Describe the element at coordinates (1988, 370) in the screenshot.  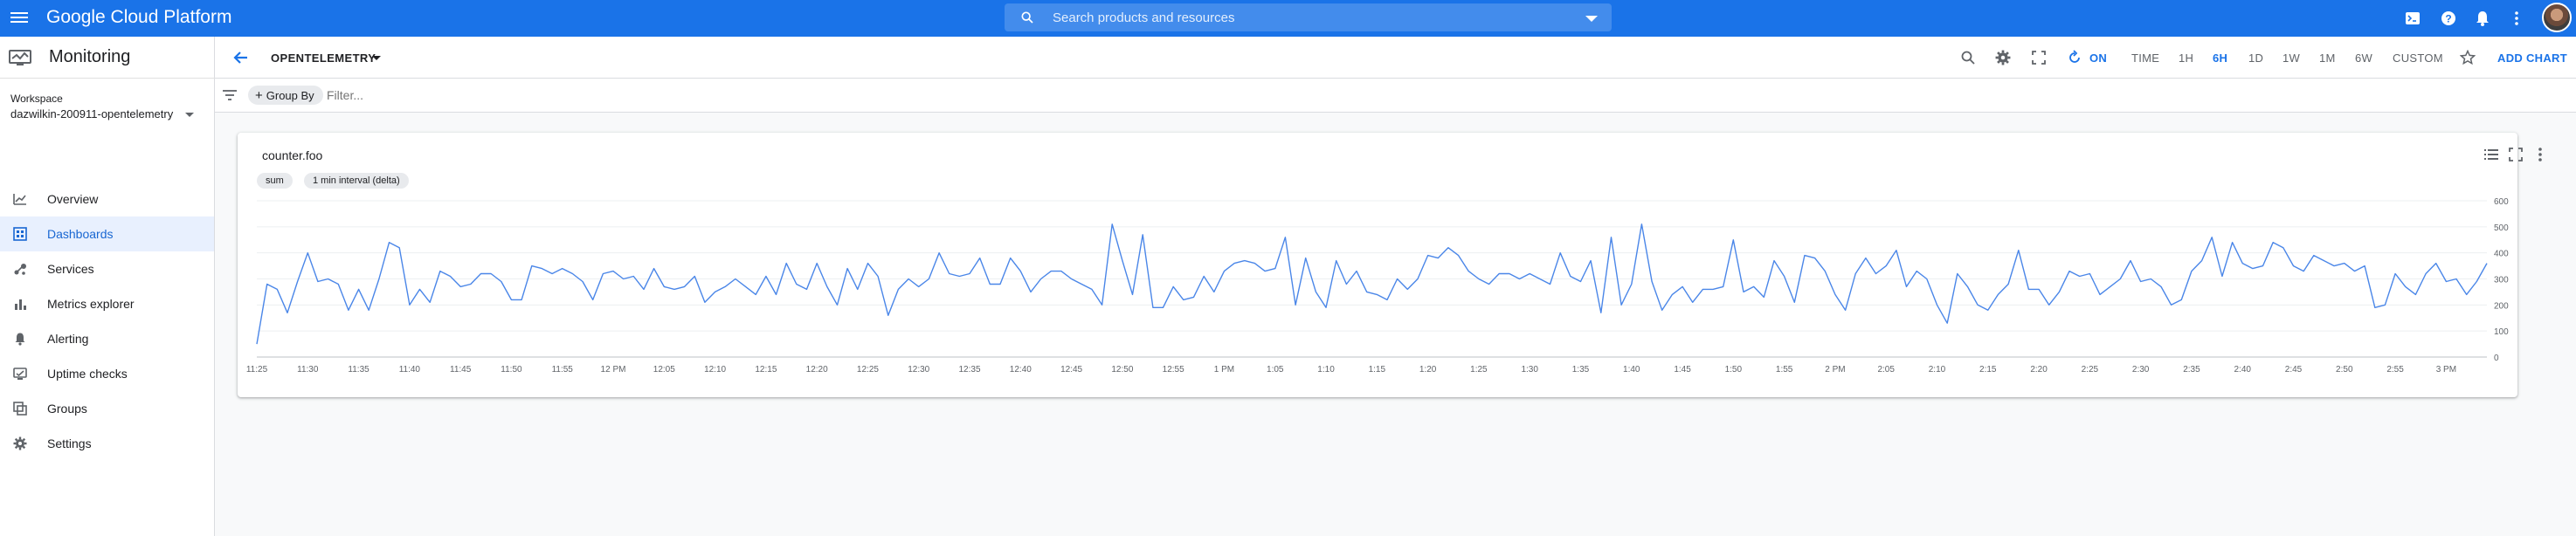
I see `x-tick-label: 2:15` at that location.